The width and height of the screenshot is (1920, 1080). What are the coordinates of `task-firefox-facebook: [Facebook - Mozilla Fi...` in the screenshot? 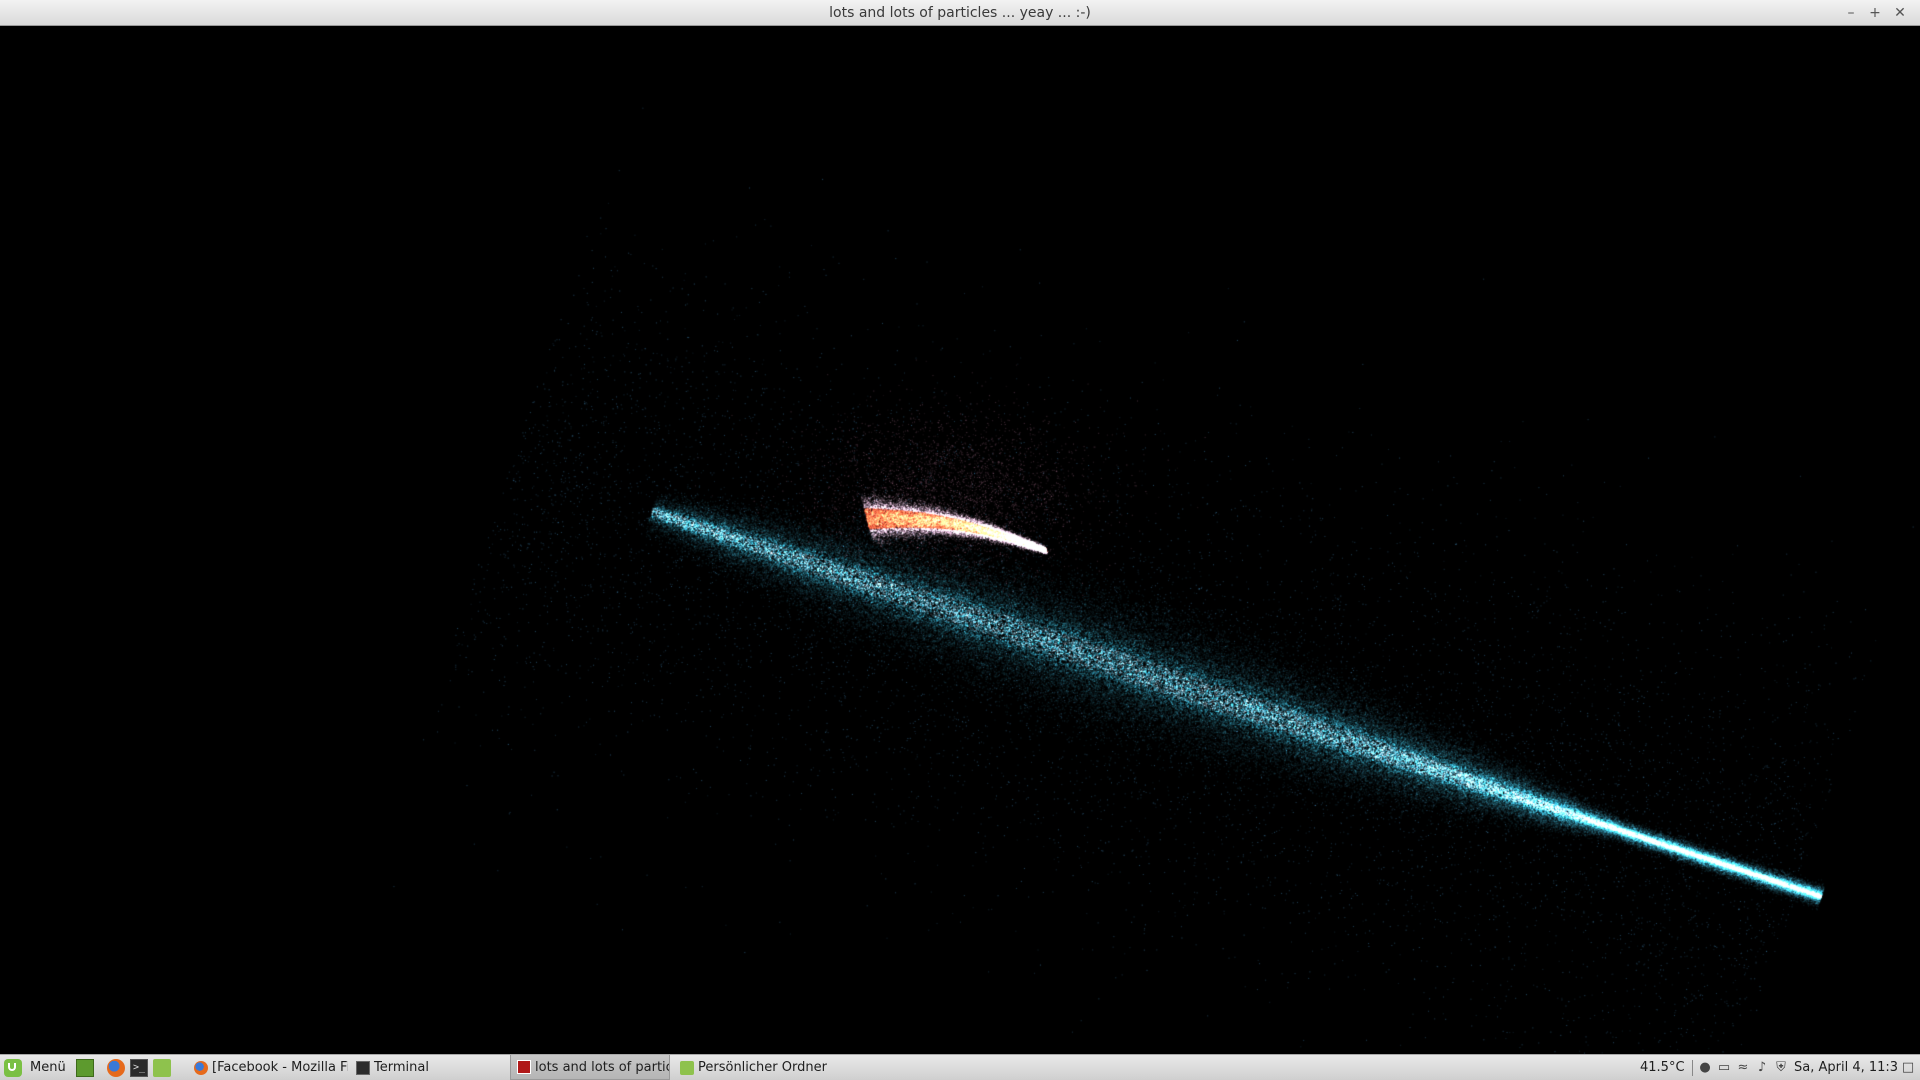 It's located at (268, 1067).